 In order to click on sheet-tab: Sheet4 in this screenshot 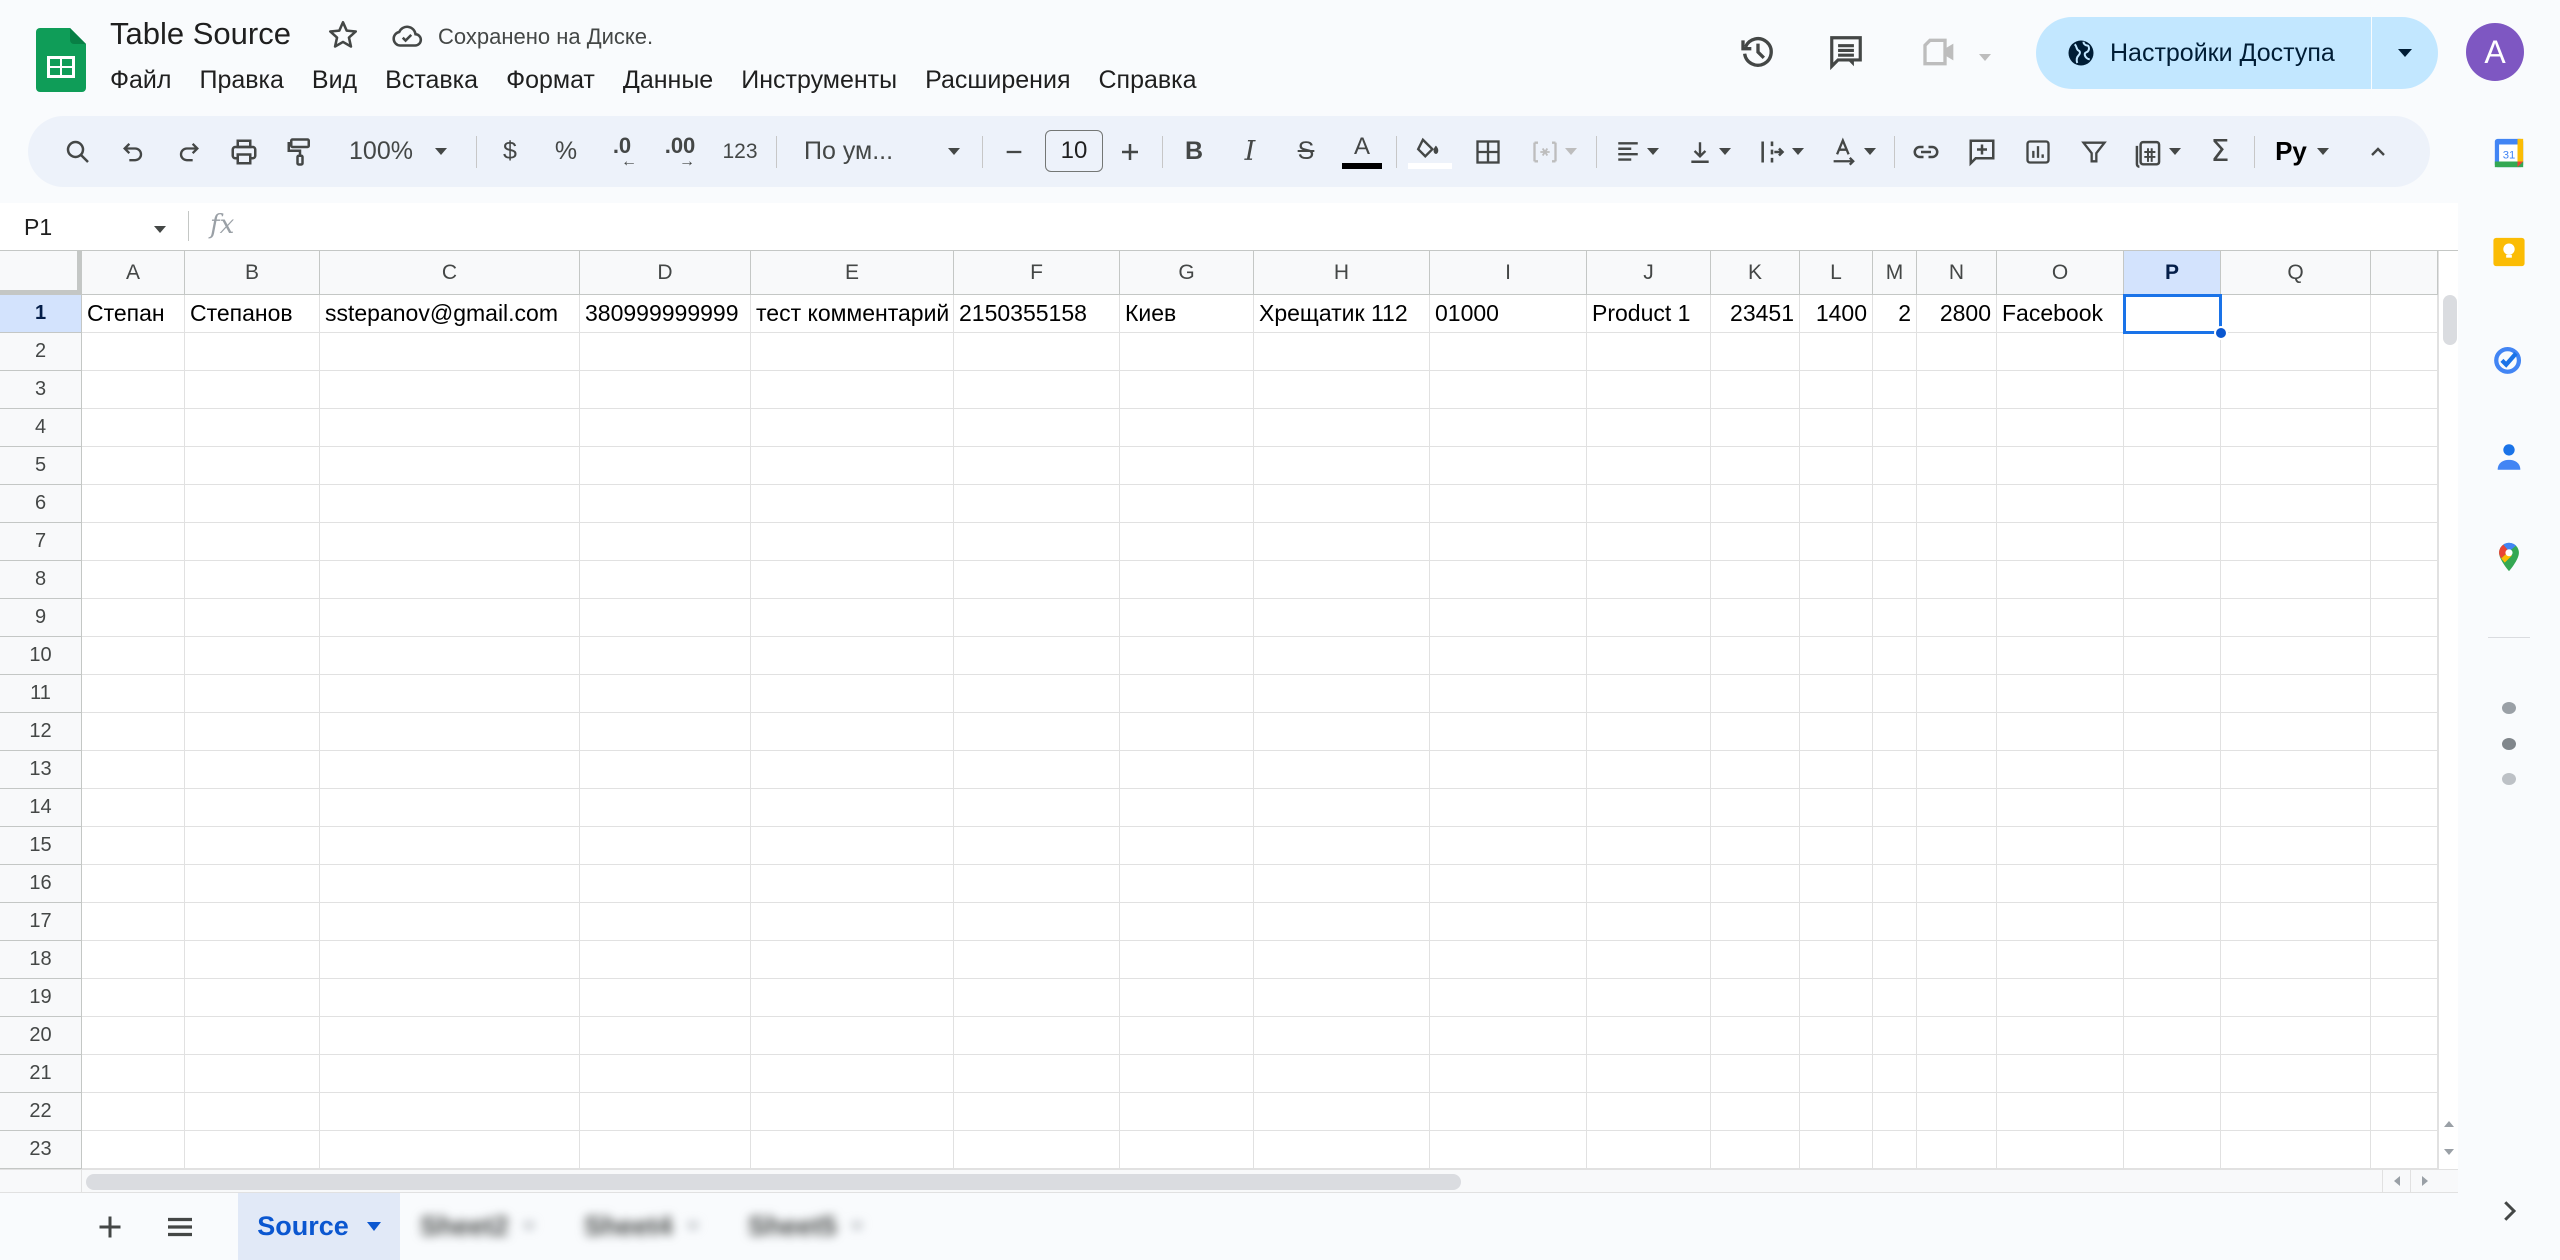, I will do `click(641, 1226)`.